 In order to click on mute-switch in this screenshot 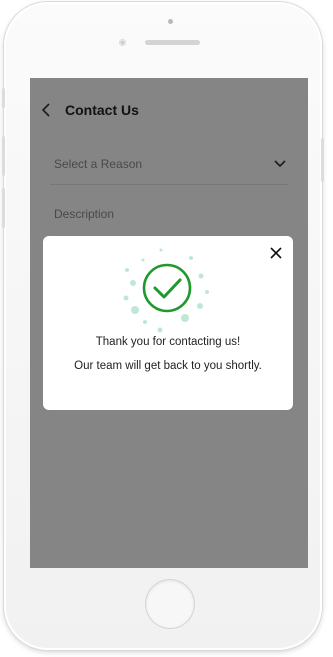, I will do `click(3, 98)`.